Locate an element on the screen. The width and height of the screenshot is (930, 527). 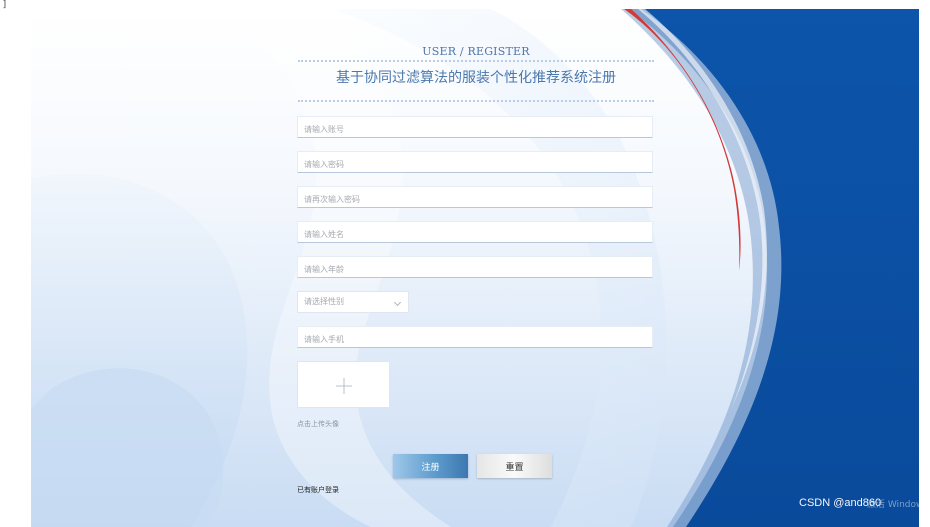
password-field is located at coordinates (475, 163).